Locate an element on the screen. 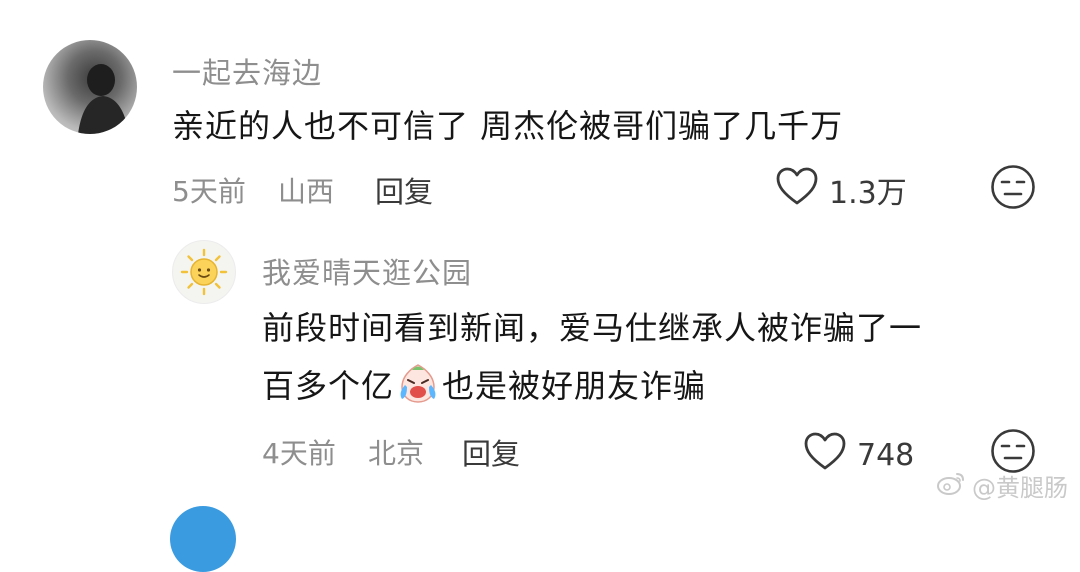 The image size is (1080, 572). comment-text-before-emoji: 百多个亿 is located at coordinates (328, 386).